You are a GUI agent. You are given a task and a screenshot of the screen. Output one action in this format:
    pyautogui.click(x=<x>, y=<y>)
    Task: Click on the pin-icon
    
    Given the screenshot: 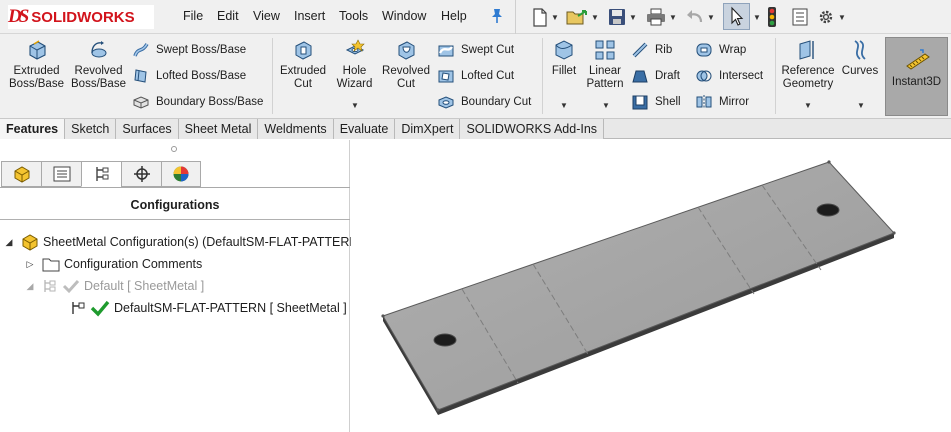 What is the action you would take?
    pyautogui.click(x=497, y=16)
    